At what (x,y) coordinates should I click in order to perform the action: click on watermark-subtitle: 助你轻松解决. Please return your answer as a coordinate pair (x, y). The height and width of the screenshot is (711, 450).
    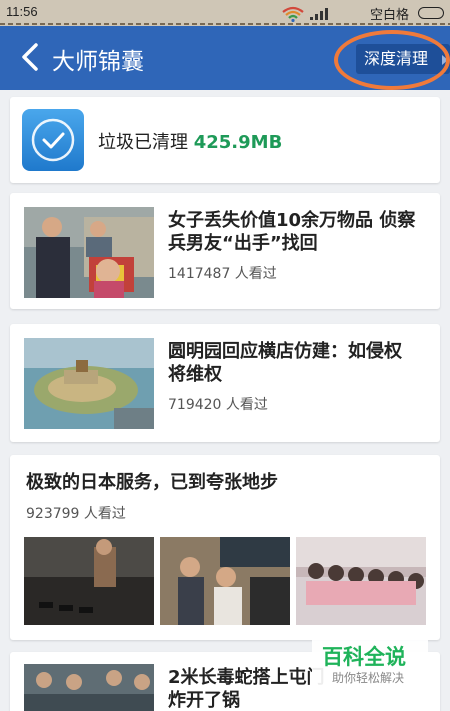
    Looking at the image, I should click on (368, 678).